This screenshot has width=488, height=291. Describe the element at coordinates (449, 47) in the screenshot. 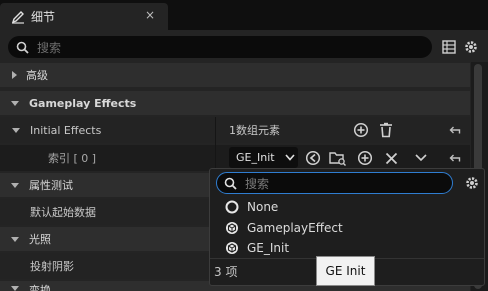

I see `table-view-icon` at that location.